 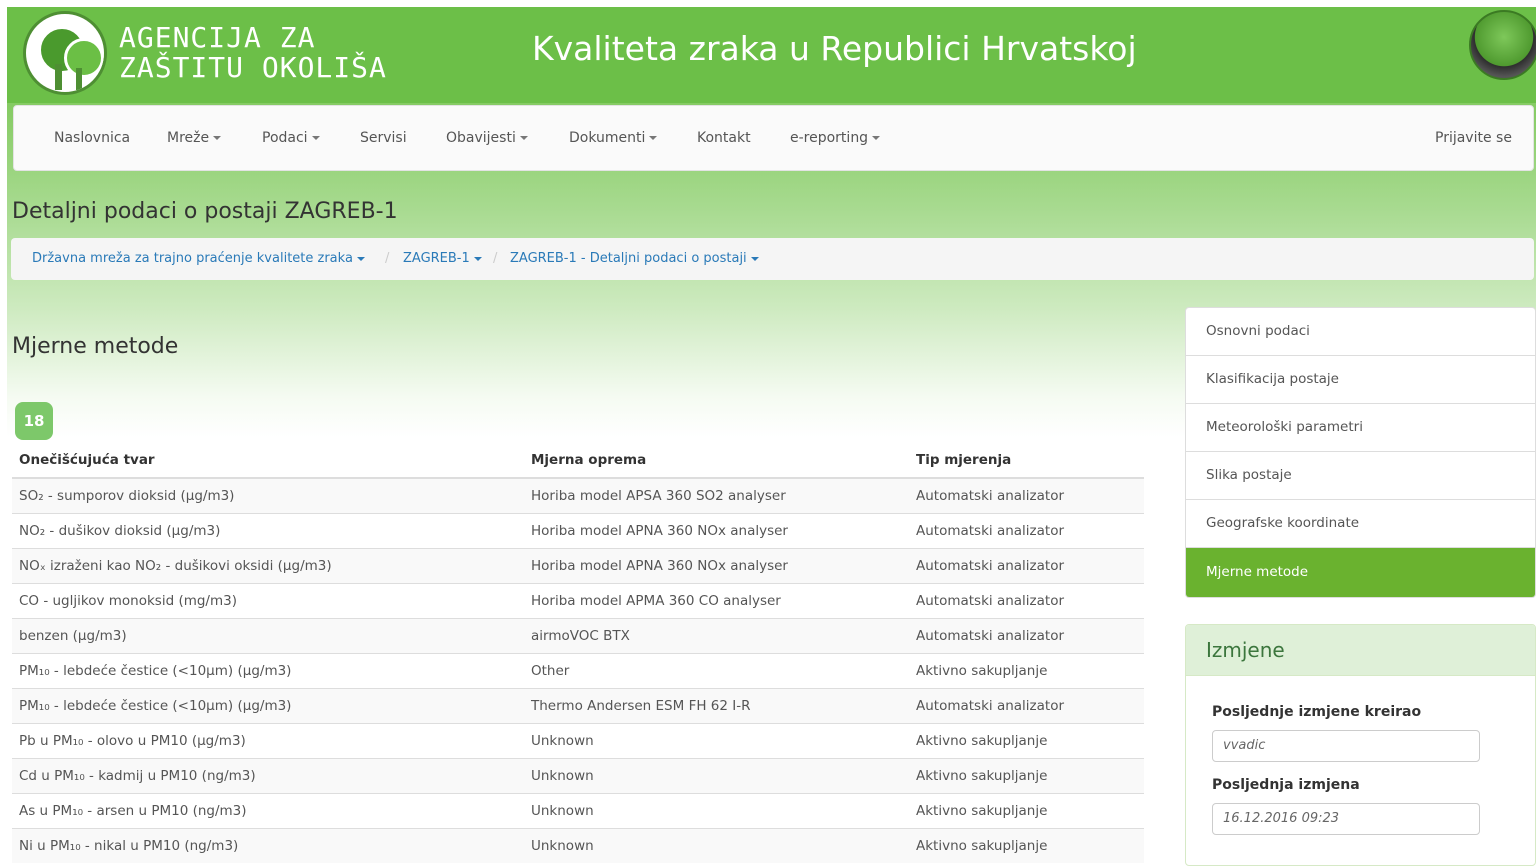 What do you see at coordinates (268, 776) in the screenshot?
I see `cell-pollutant: Cd u PM₁₀ - kadmij u PM10 (ng/m3)` at bounding box center [268, 776].